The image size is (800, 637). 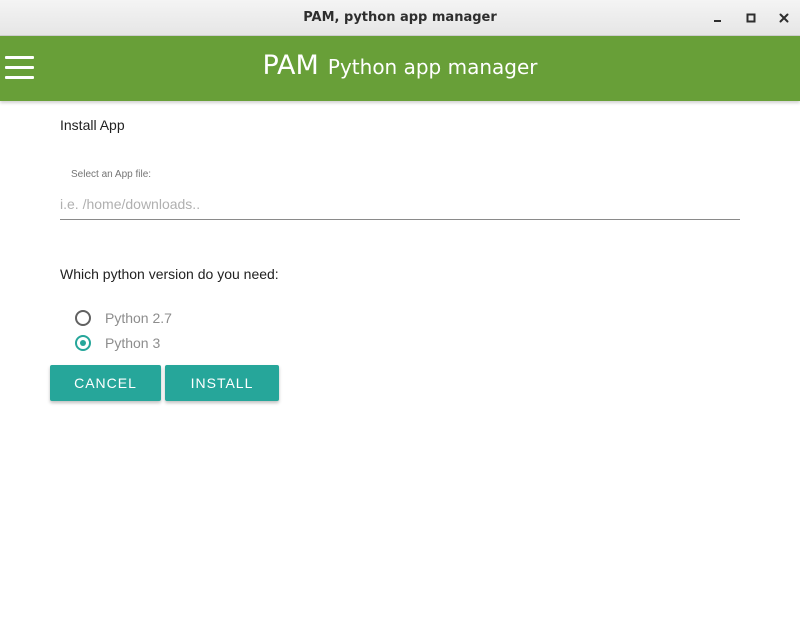 I want to click on maximize-icon, so click(x=750, y=18).